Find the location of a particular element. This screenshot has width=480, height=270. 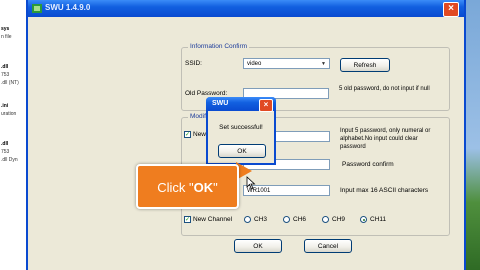

ok-button: OK is located at coordinates (258, 246).